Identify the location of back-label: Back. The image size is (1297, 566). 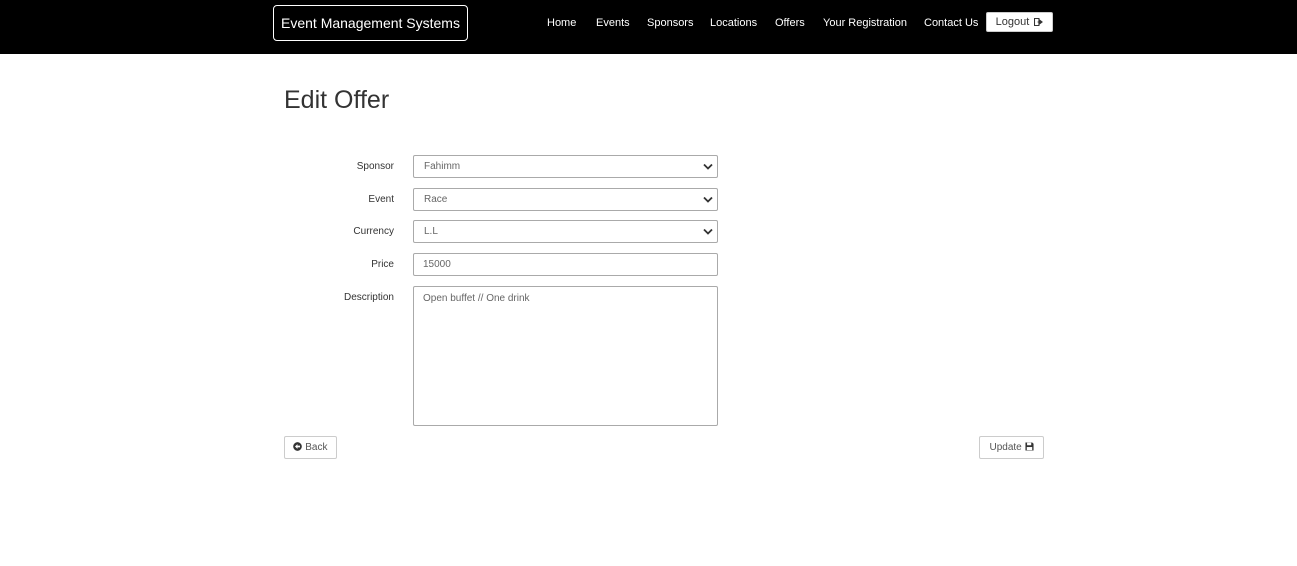
(316, 447).